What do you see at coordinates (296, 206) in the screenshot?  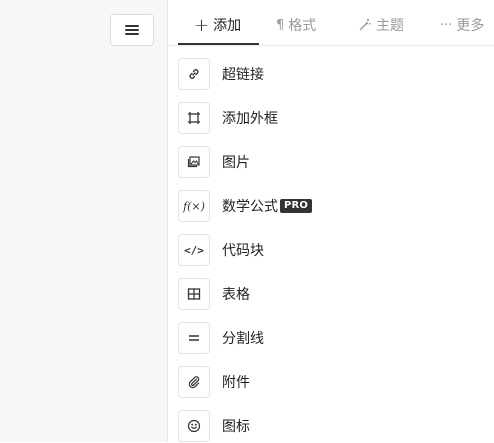 I see `pro-badge: PRO` at bounding box center [296, 206].